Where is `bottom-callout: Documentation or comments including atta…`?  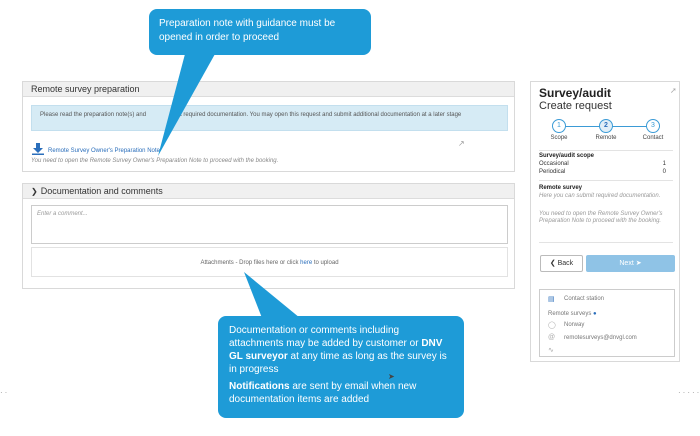 bottom-callout: Documentation or comments including atta… is located at coordinates (341, 367).